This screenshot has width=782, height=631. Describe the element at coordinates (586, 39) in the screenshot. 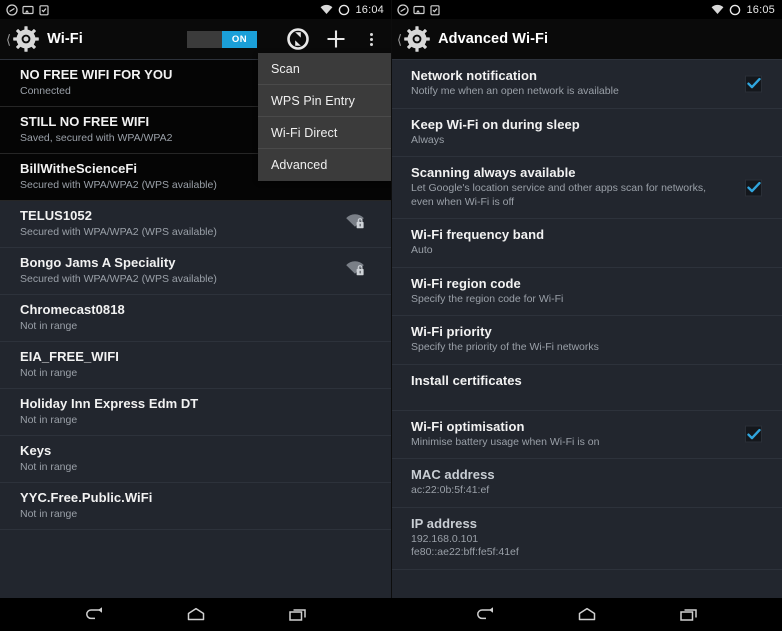

I see `action-bar-right: ⟨ Advanced Wi-Fi` at that location.